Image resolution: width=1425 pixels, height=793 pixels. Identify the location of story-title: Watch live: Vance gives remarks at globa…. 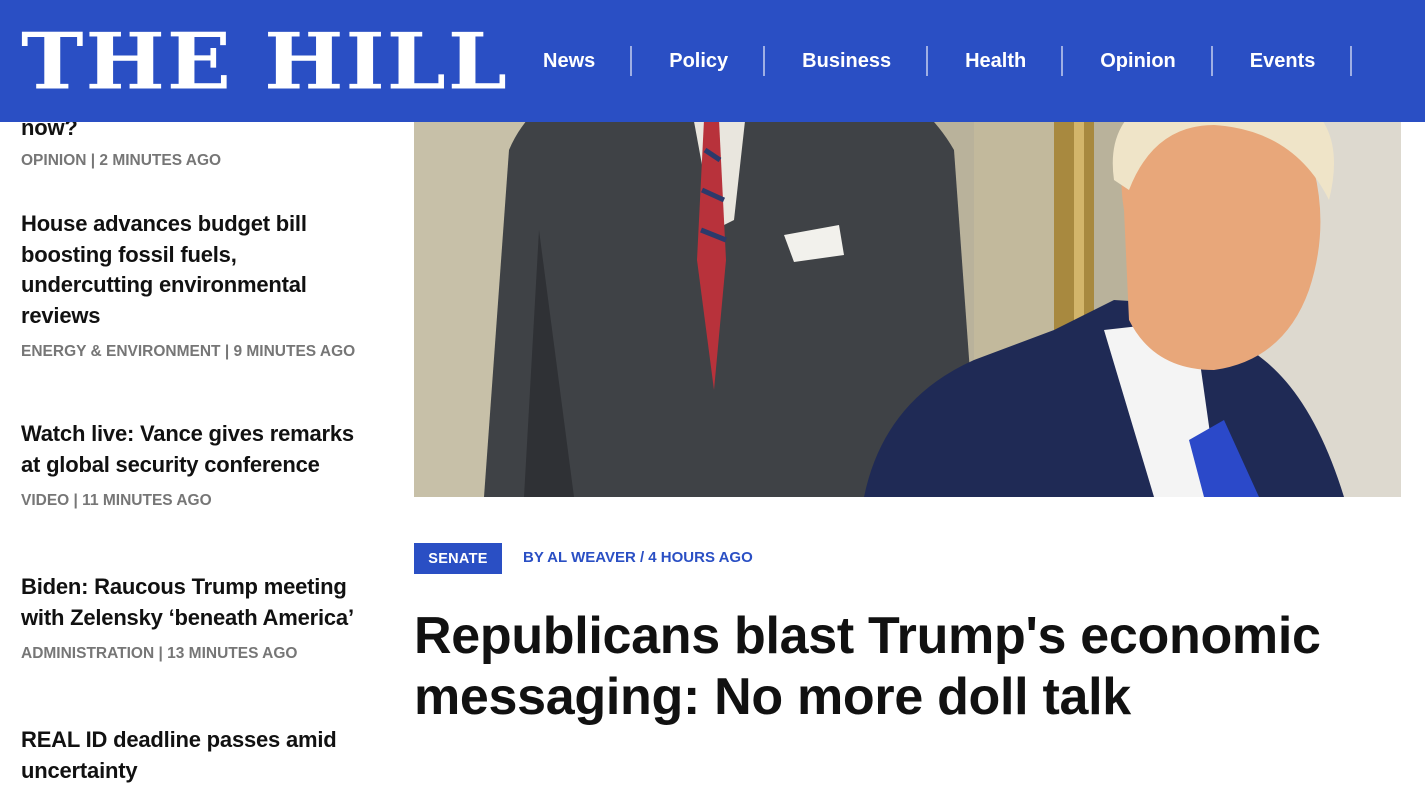
(191, 449).